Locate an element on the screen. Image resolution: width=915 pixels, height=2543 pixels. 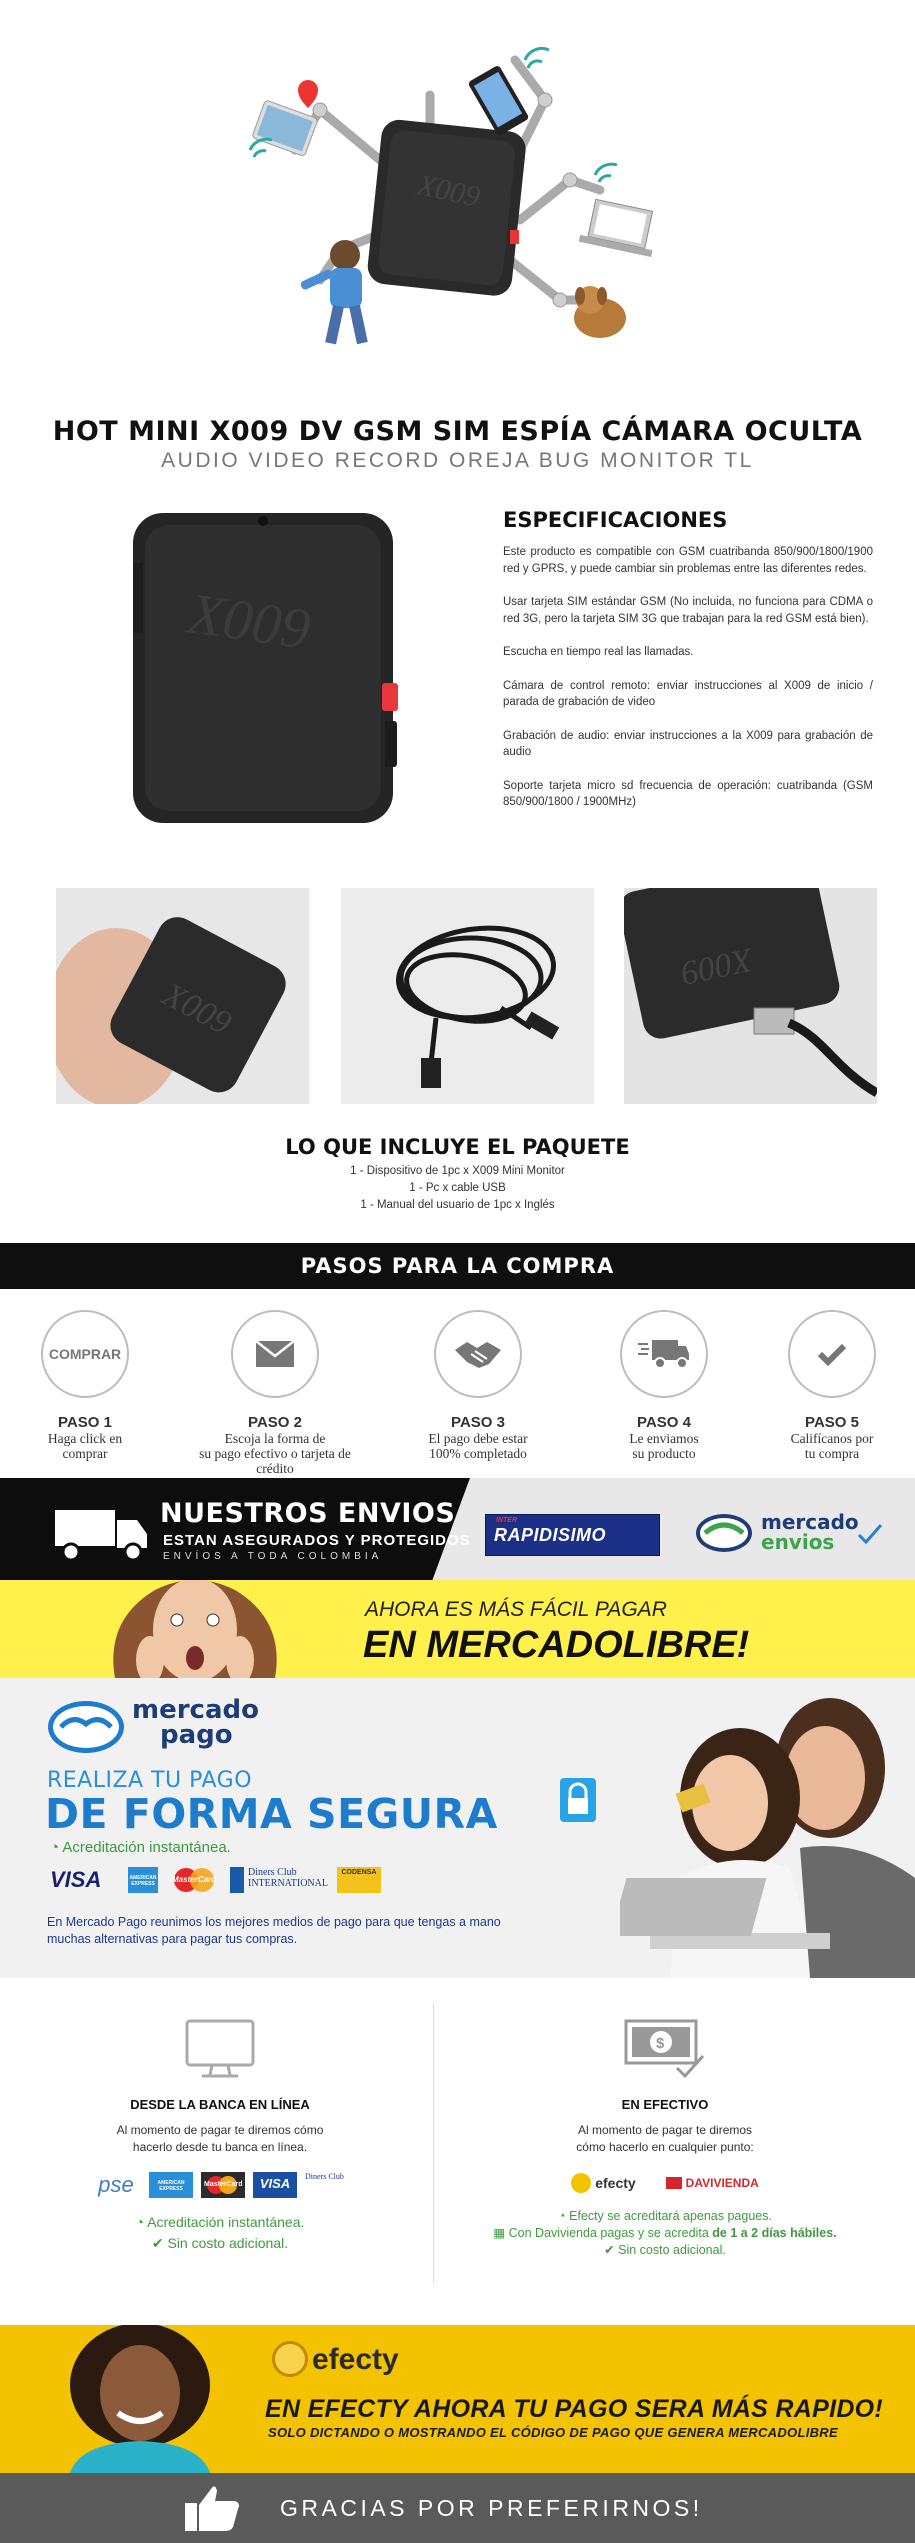
step-number: PASO 2 is located at coordinates (275, 1422).